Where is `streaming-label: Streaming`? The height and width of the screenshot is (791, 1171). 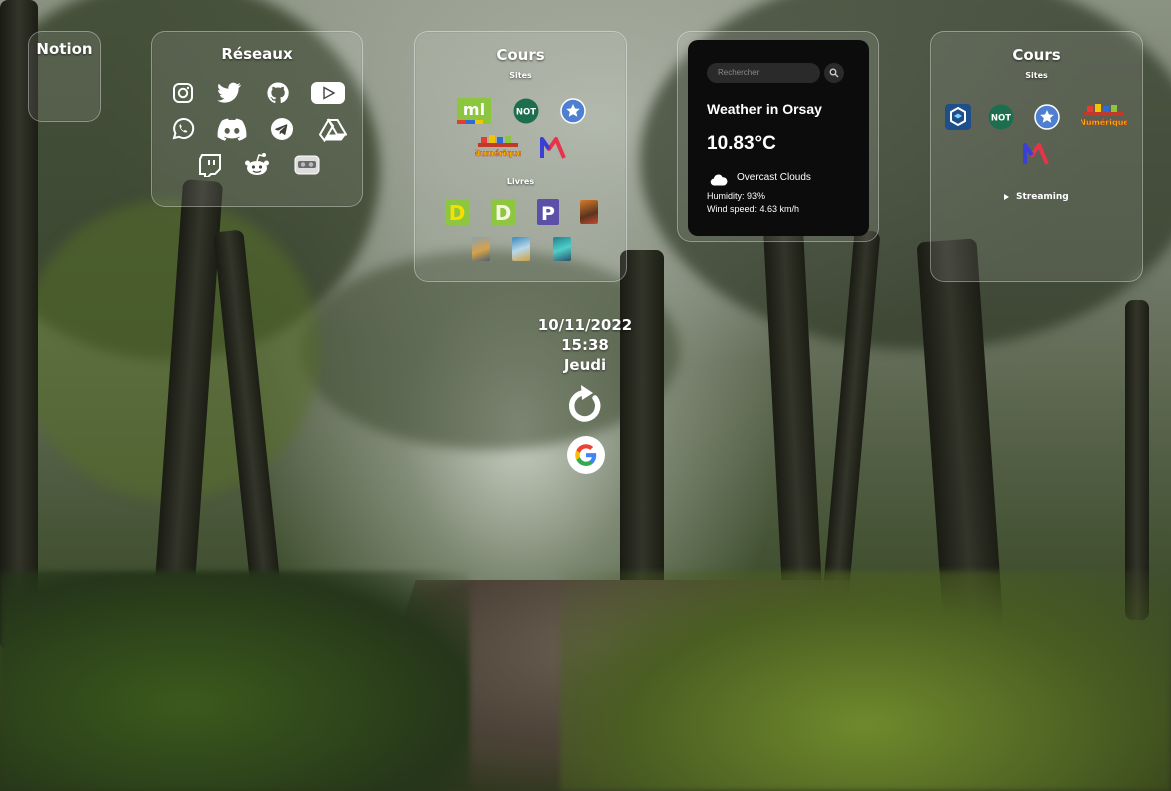 streaming-label: Streaming is located at coordinates (1042, 197).